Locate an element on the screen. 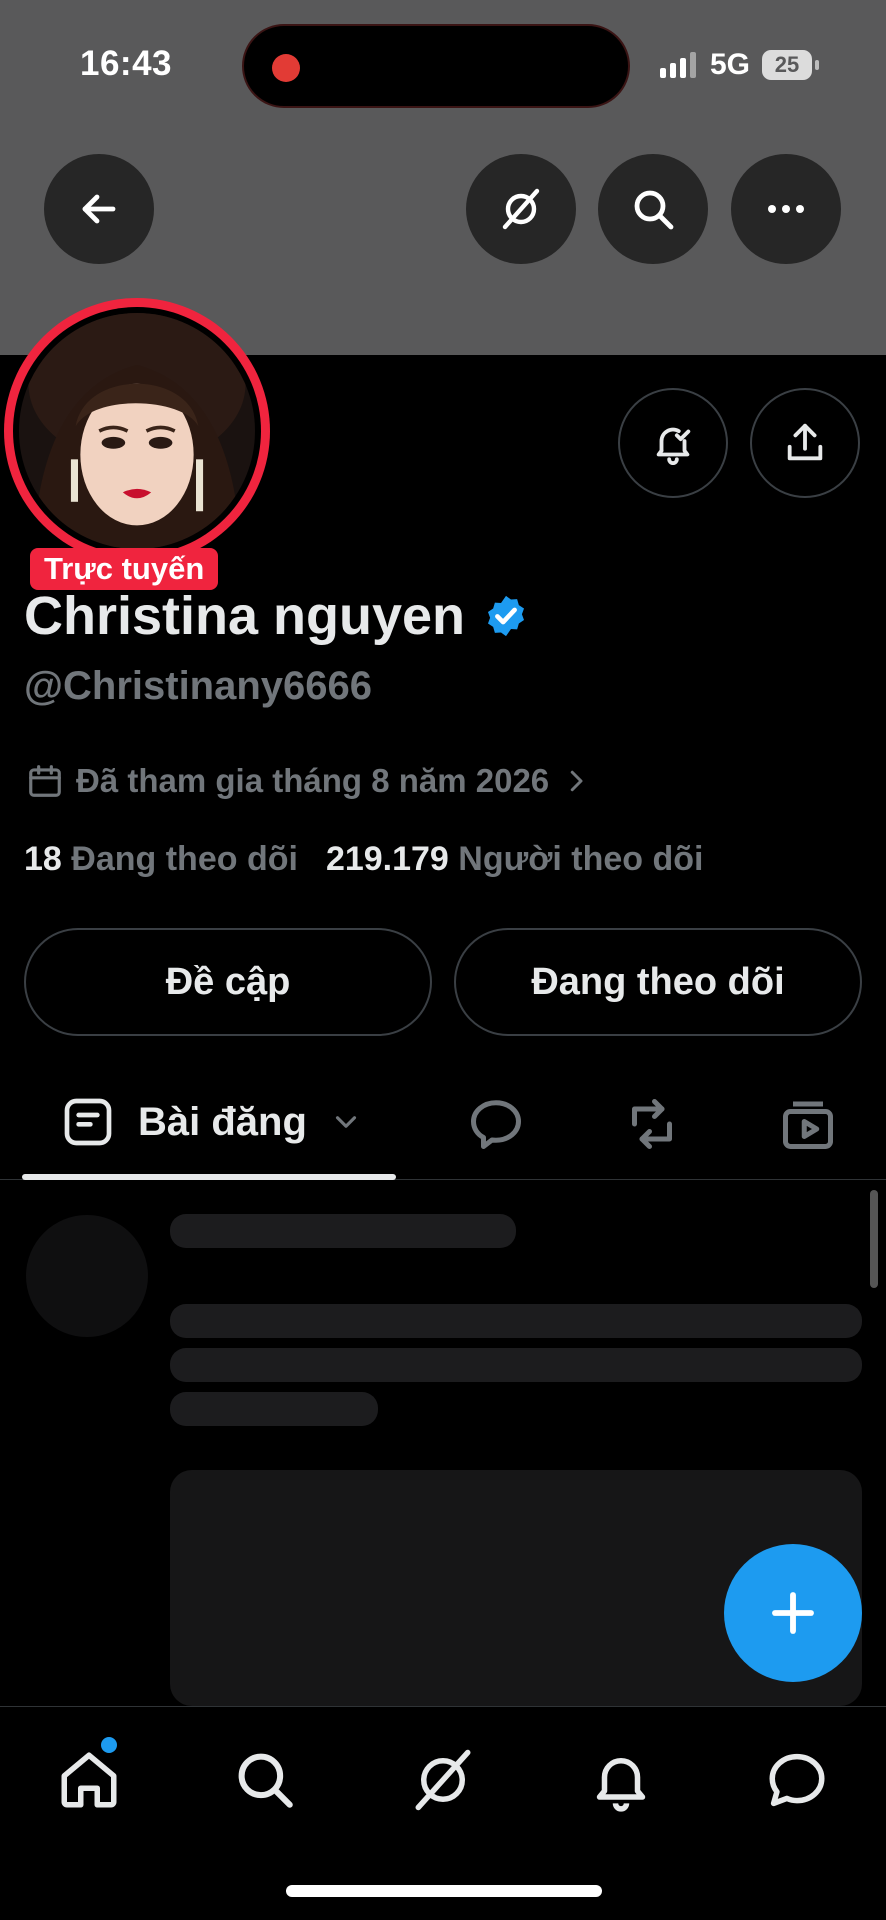  tab-posts: Bài đăng is located at coordinates (211, 1122).